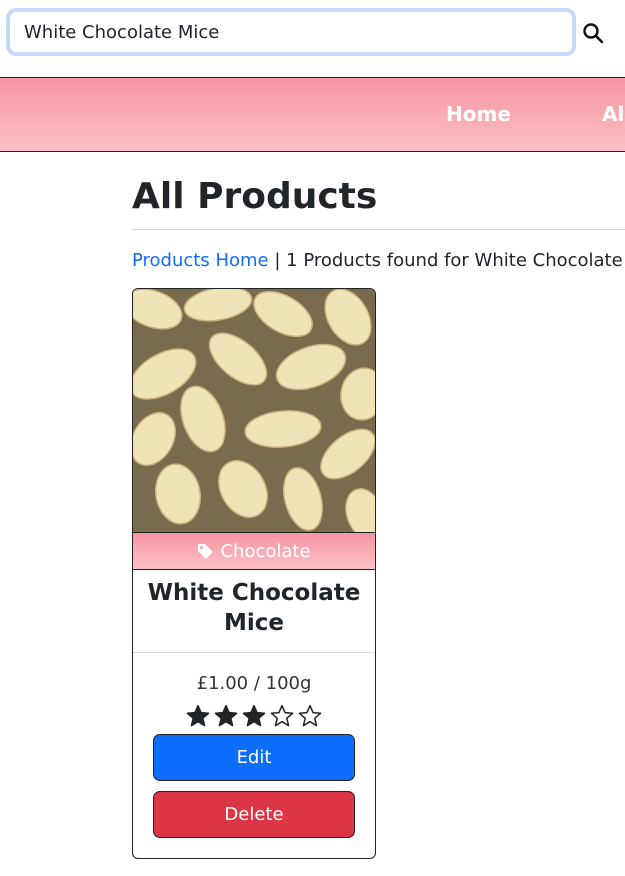  Describe the element at coordinates (254, 683) in the screenshot. I see `product-price: £1.00 / 100g` at that location.